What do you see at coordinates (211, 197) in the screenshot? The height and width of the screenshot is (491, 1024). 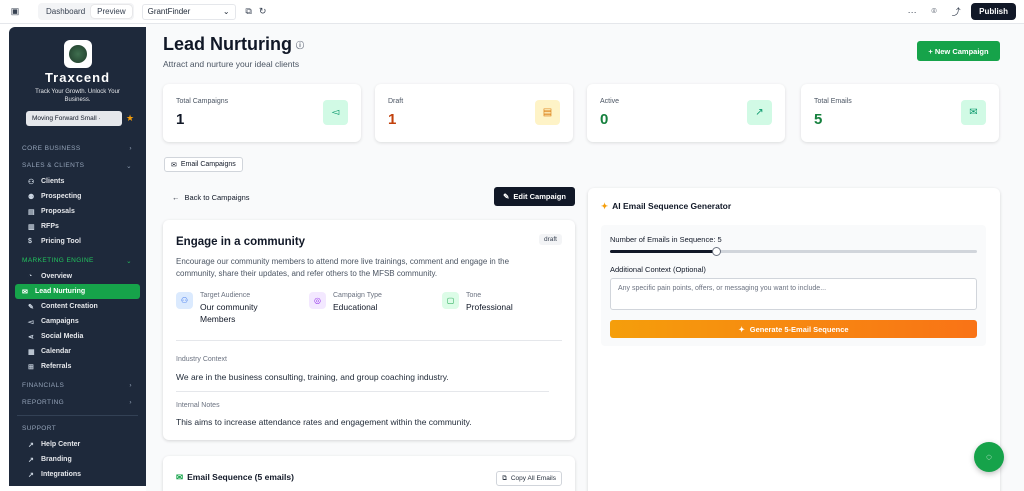 I see `back-to-campaigns-link: ← Back to Campaigns` at bounding box center [211, 197].